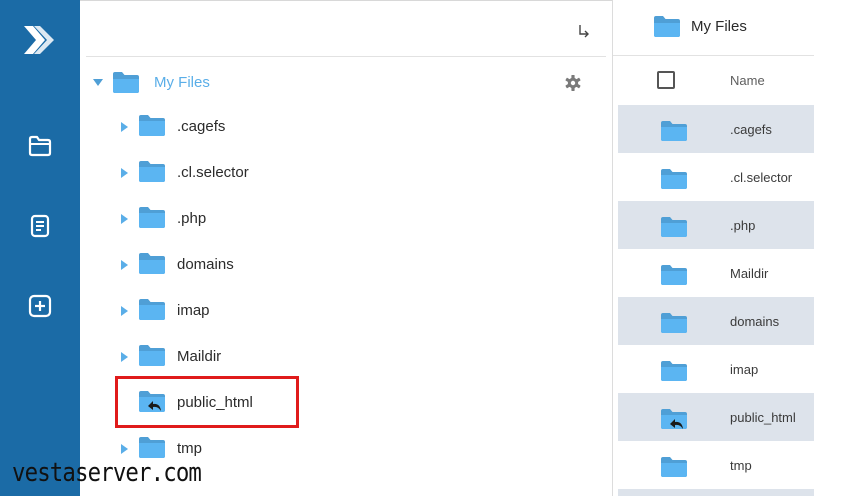  What do you see at coordinates (747, 80) in the screenshot?
I see `column-header-name: Name` at bounding box center [747, 80].